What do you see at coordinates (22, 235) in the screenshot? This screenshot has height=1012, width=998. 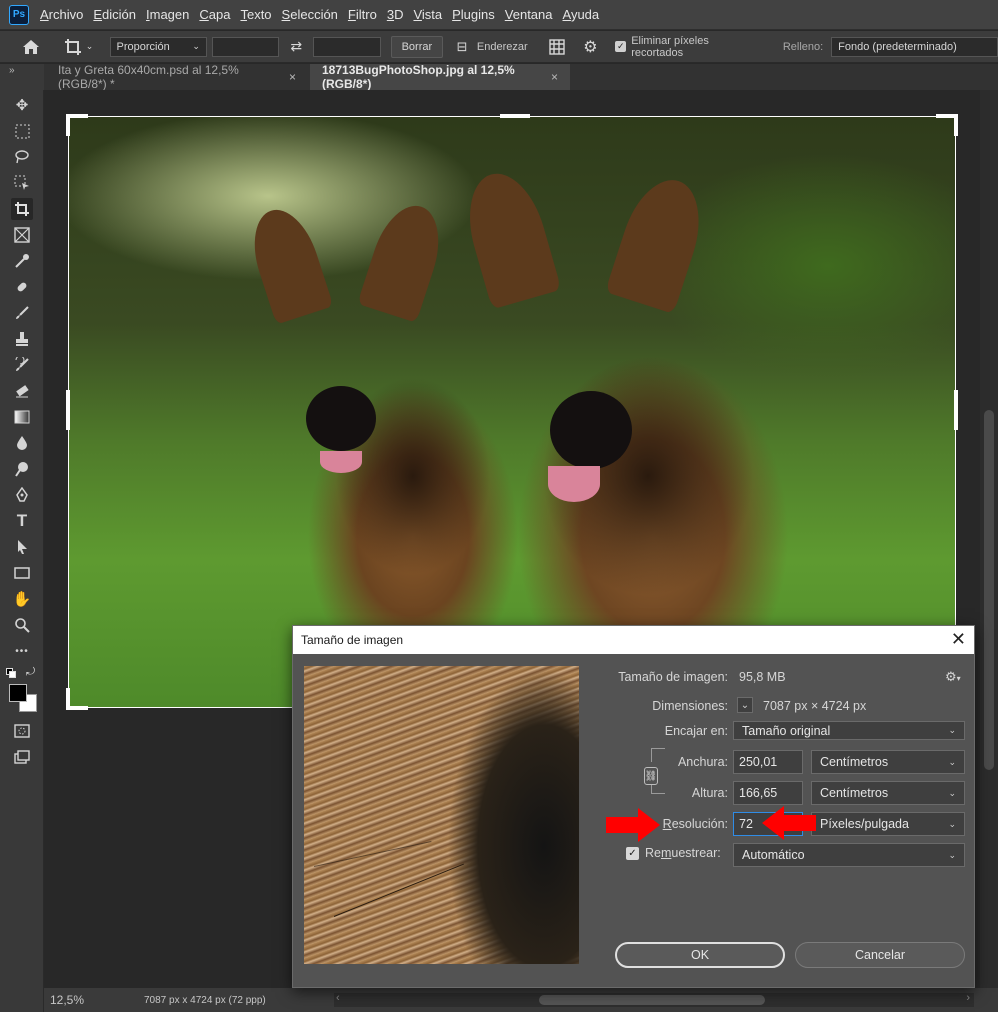 I see `frame-tool-icon` at bounding box center [22, 235].